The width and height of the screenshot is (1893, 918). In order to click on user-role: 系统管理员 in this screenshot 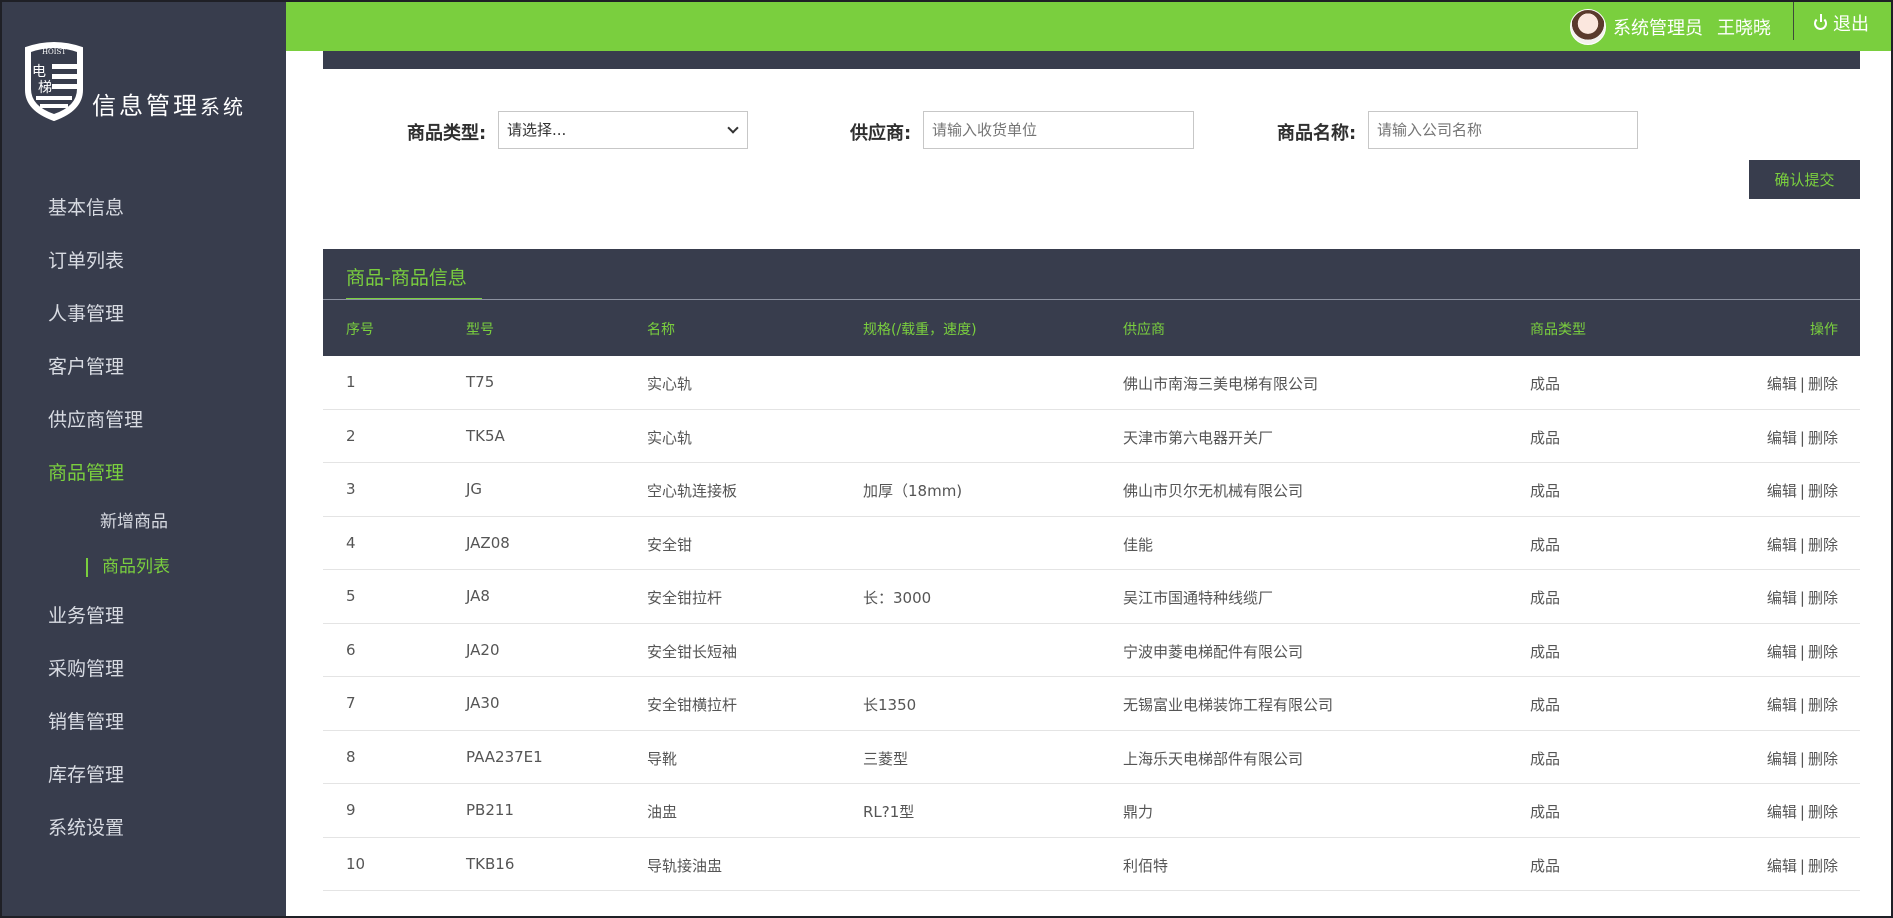, I will do `click(1658, 28)`.